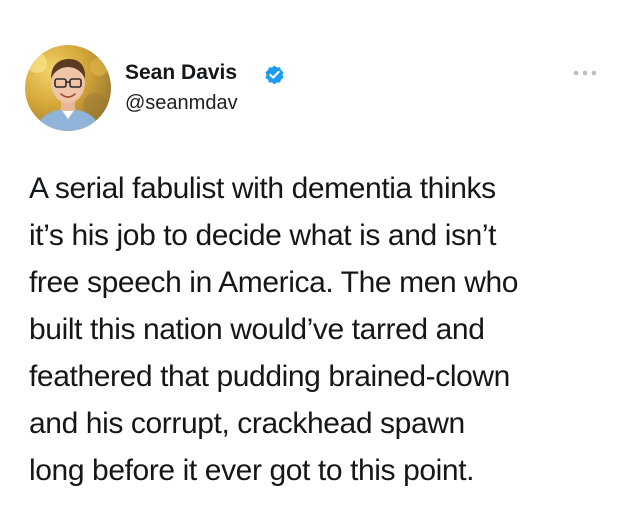 This screenshot has height=528, width=624. I want to click on author-name: Sean Davis, so click(181, 73).